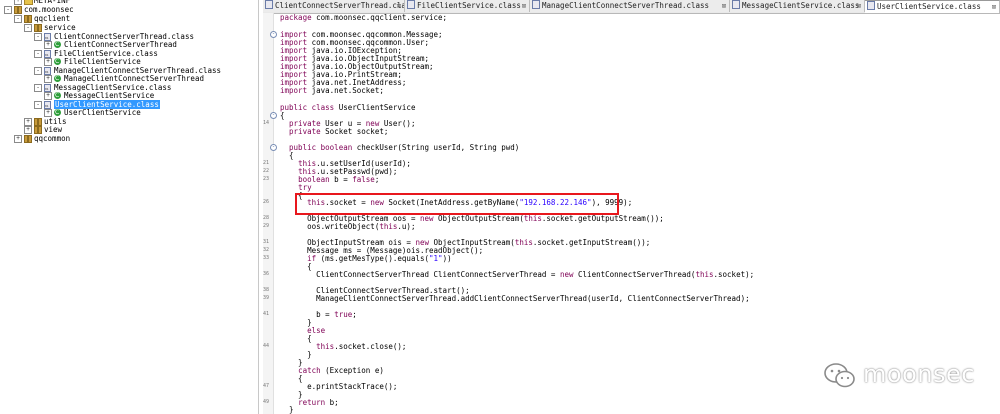 The width and height of the screenshot is (1000, 414). Describe the element at coordinates (60, 27) in the screenshot. I see `tree-item-label: service` at that location.